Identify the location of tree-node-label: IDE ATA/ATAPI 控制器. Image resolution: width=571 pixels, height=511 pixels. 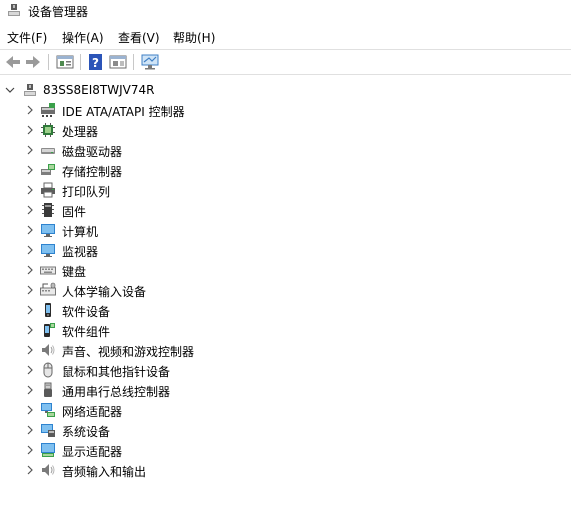
(123, 112).